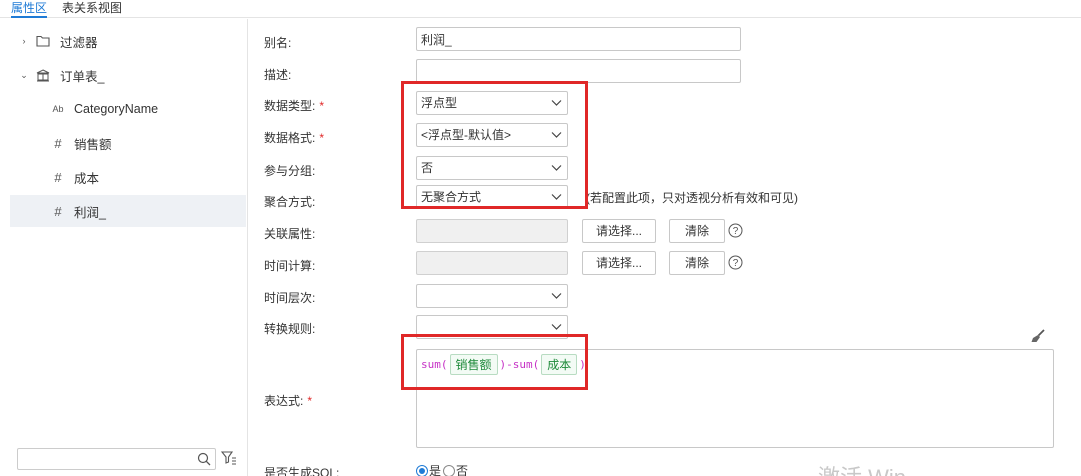  What do you see at coordinates (82, 76) in the screenshot?
I see `tree-table-label: 订单表_` at bounding box center [82, 76].